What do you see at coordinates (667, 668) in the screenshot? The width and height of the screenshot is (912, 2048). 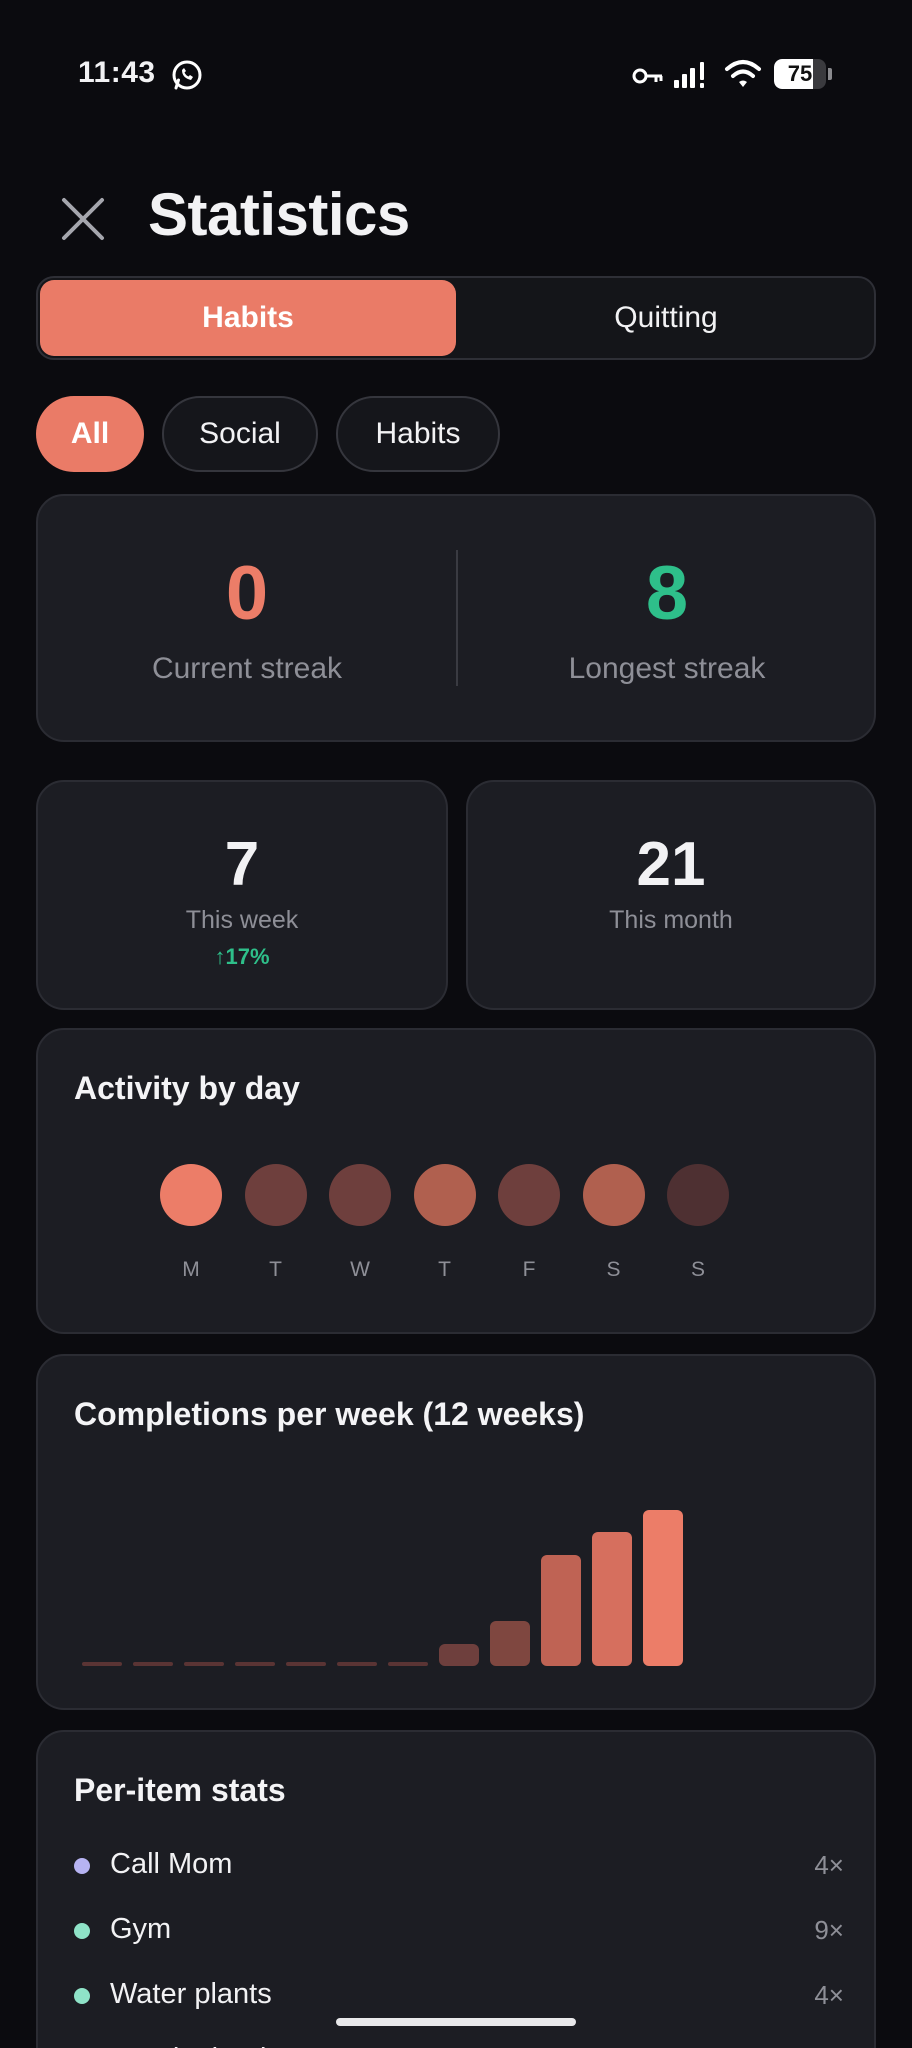 I see `longest-streak-label: Longest streak` at bounding box center [667, 668].